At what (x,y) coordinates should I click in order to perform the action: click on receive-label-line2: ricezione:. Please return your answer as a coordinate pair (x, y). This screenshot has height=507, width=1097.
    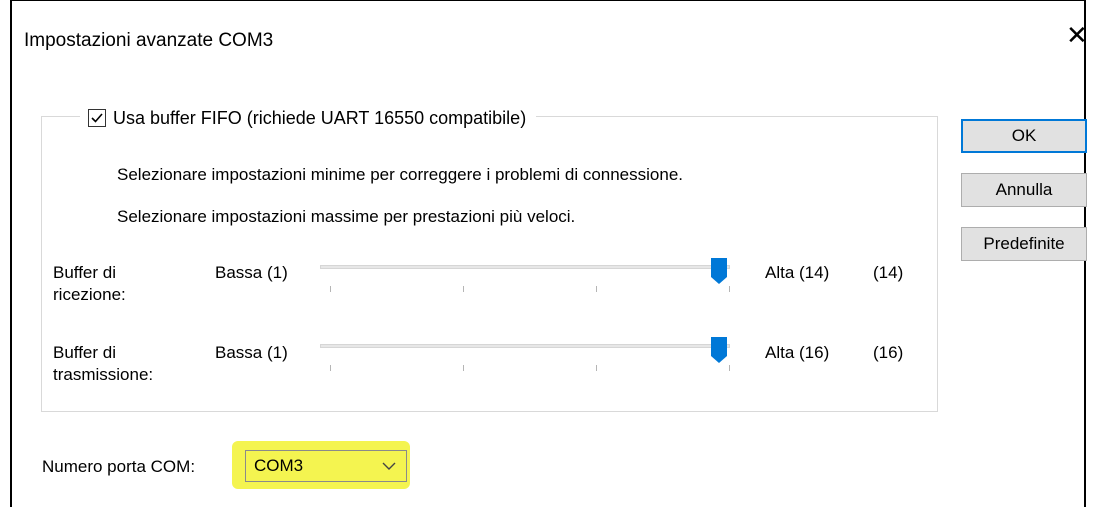
    Looking at the image, I should click on (89, 294).